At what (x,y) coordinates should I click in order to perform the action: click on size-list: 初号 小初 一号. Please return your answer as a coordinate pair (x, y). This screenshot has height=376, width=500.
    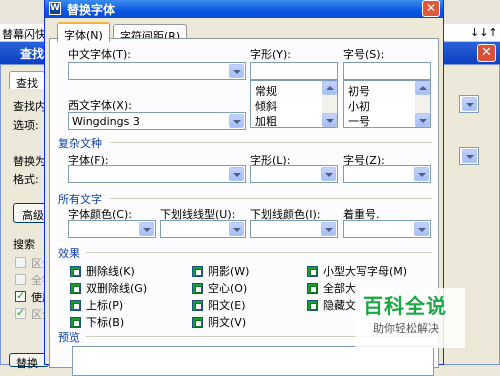
    Looking at the image, I should click on (387, 104).